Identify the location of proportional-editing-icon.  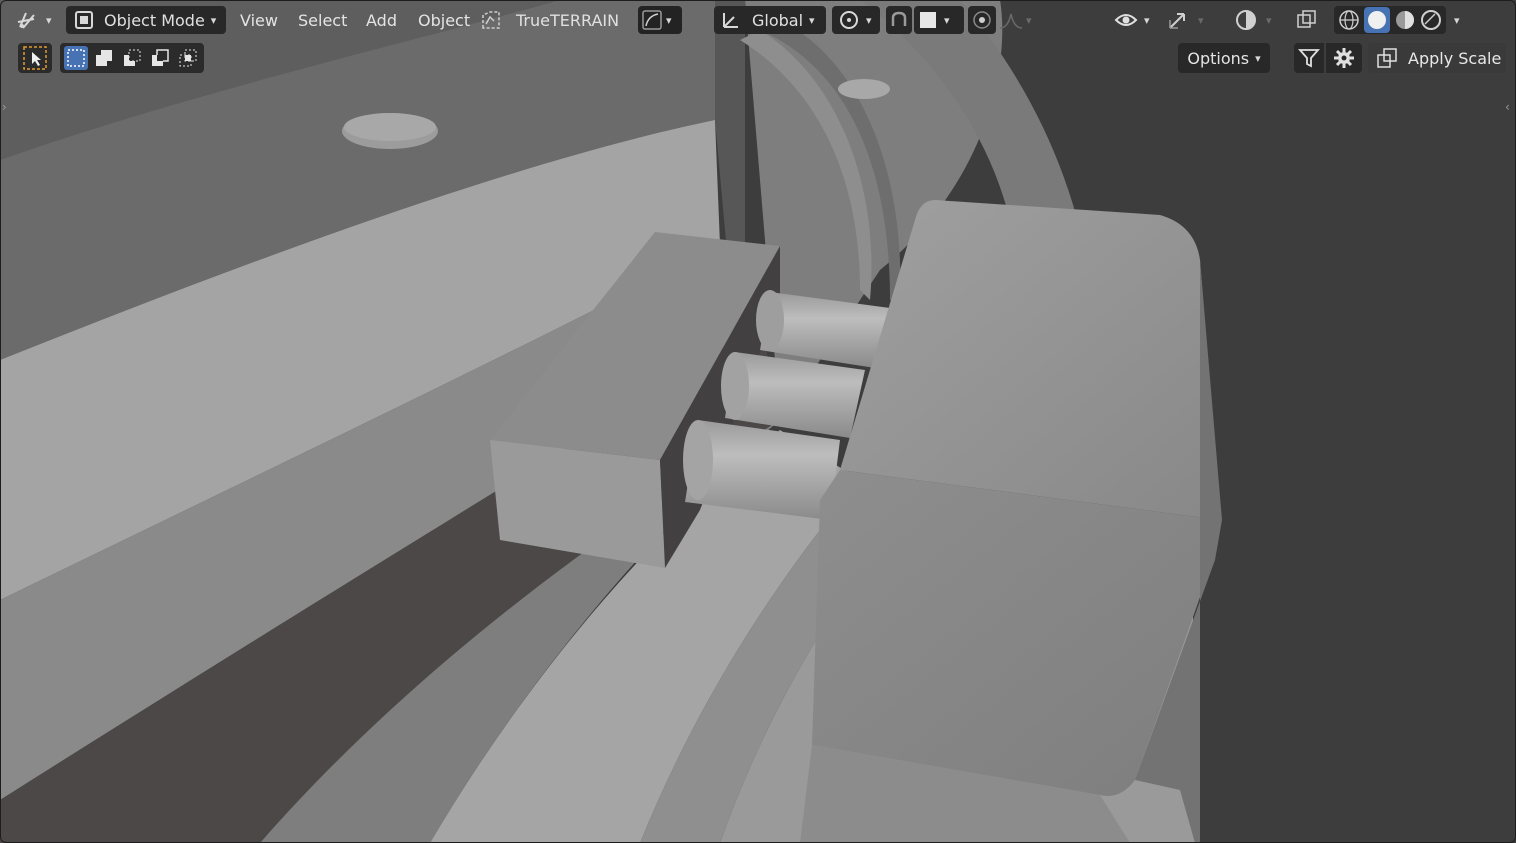
(982, 20).